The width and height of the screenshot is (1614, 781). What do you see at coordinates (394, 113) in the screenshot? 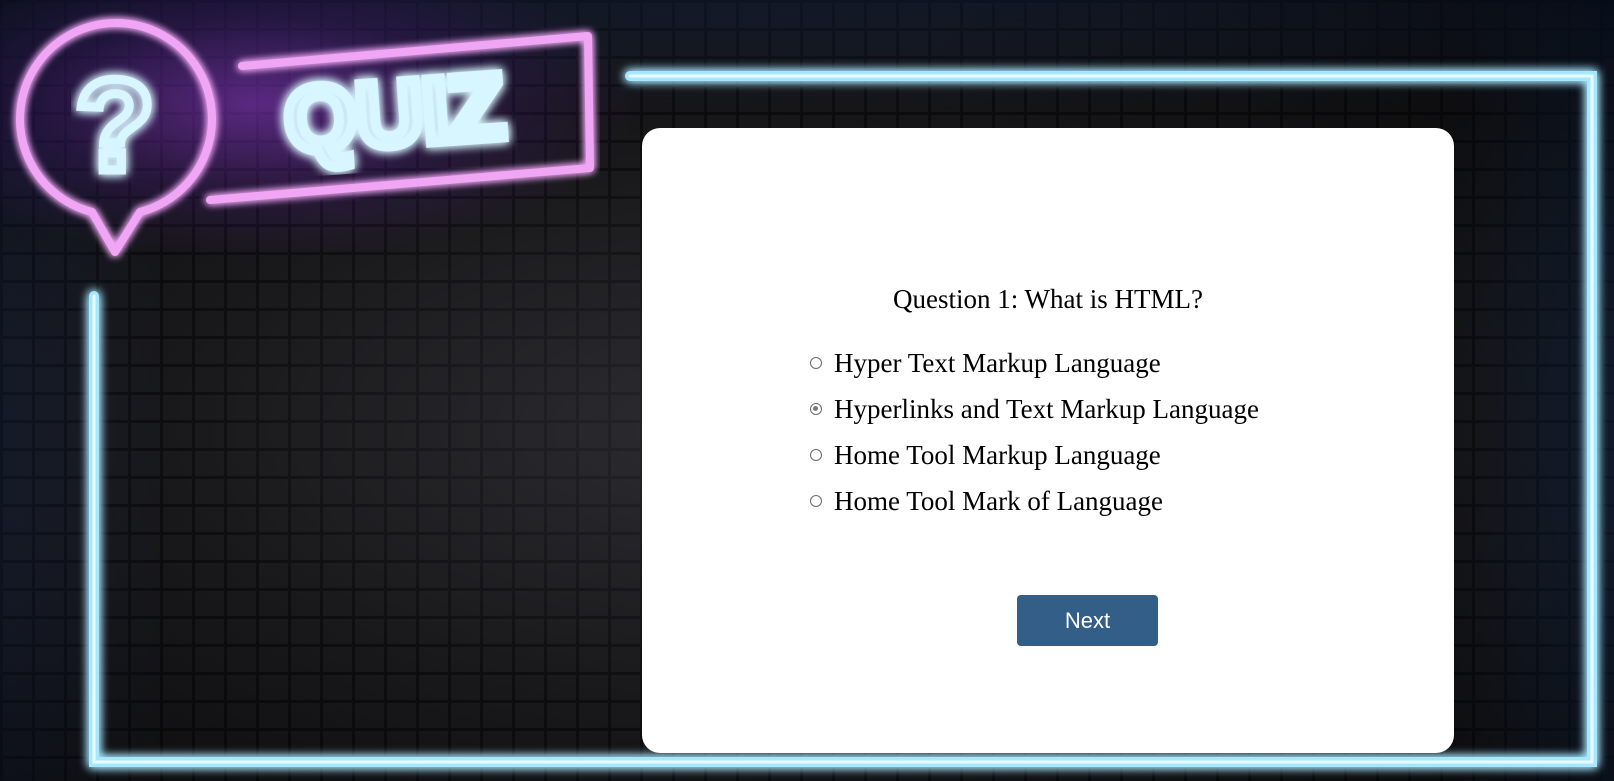
I see `quiz-title: QUIZ` at bounding box center [394, 113].